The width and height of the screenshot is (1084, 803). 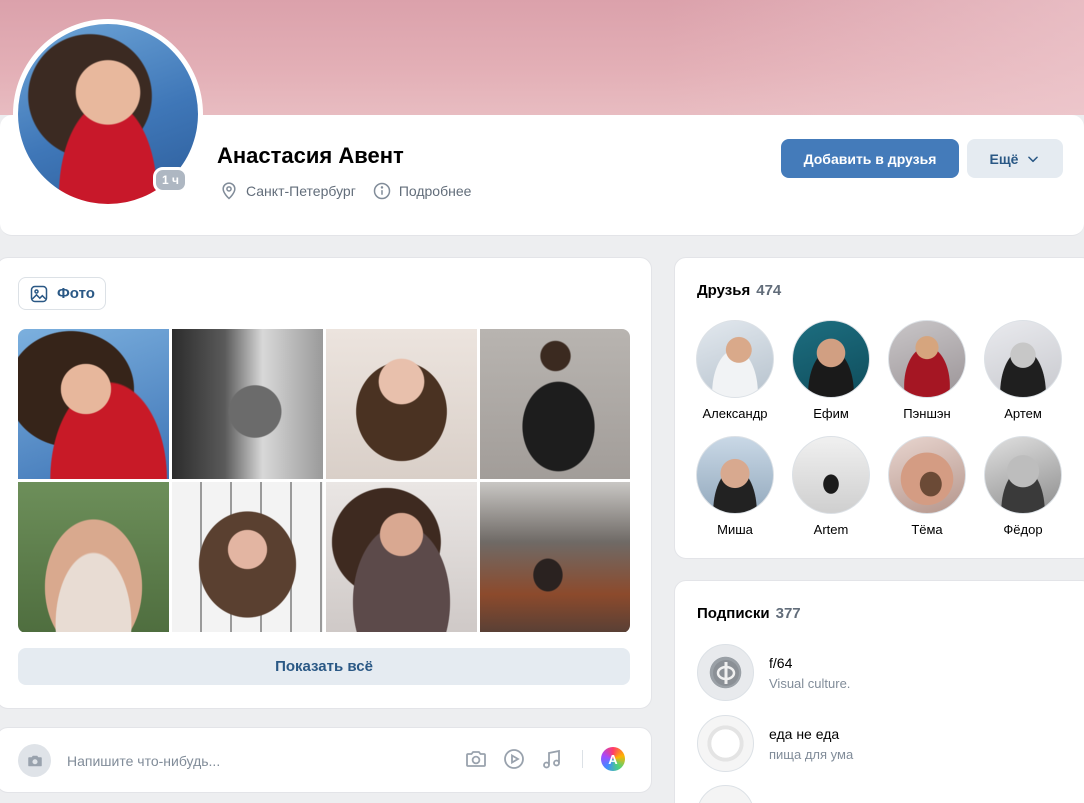 I want to click on more-label: Ещё, so click(x=1004, y=158).